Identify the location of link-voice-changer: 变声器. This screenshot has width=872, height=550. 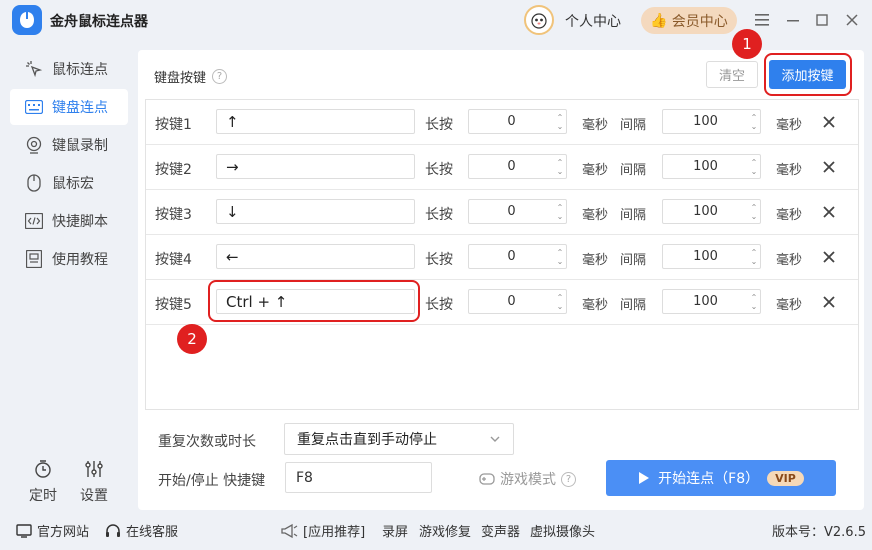
(500, 530).